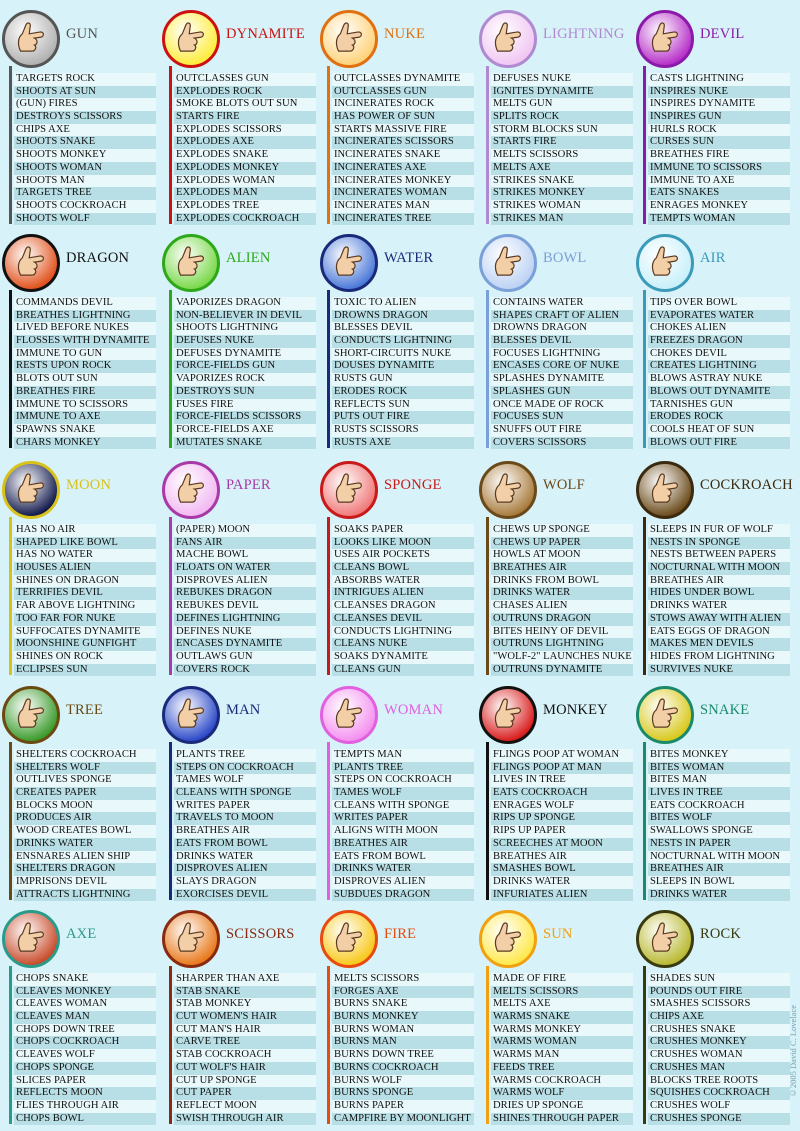 This screenshot has height=1131, width=800. What do you see at coordinates (245, 992) in the screenshot?
I see `interaction-item: STAB SNAKE` at bounding box center [245, 992].